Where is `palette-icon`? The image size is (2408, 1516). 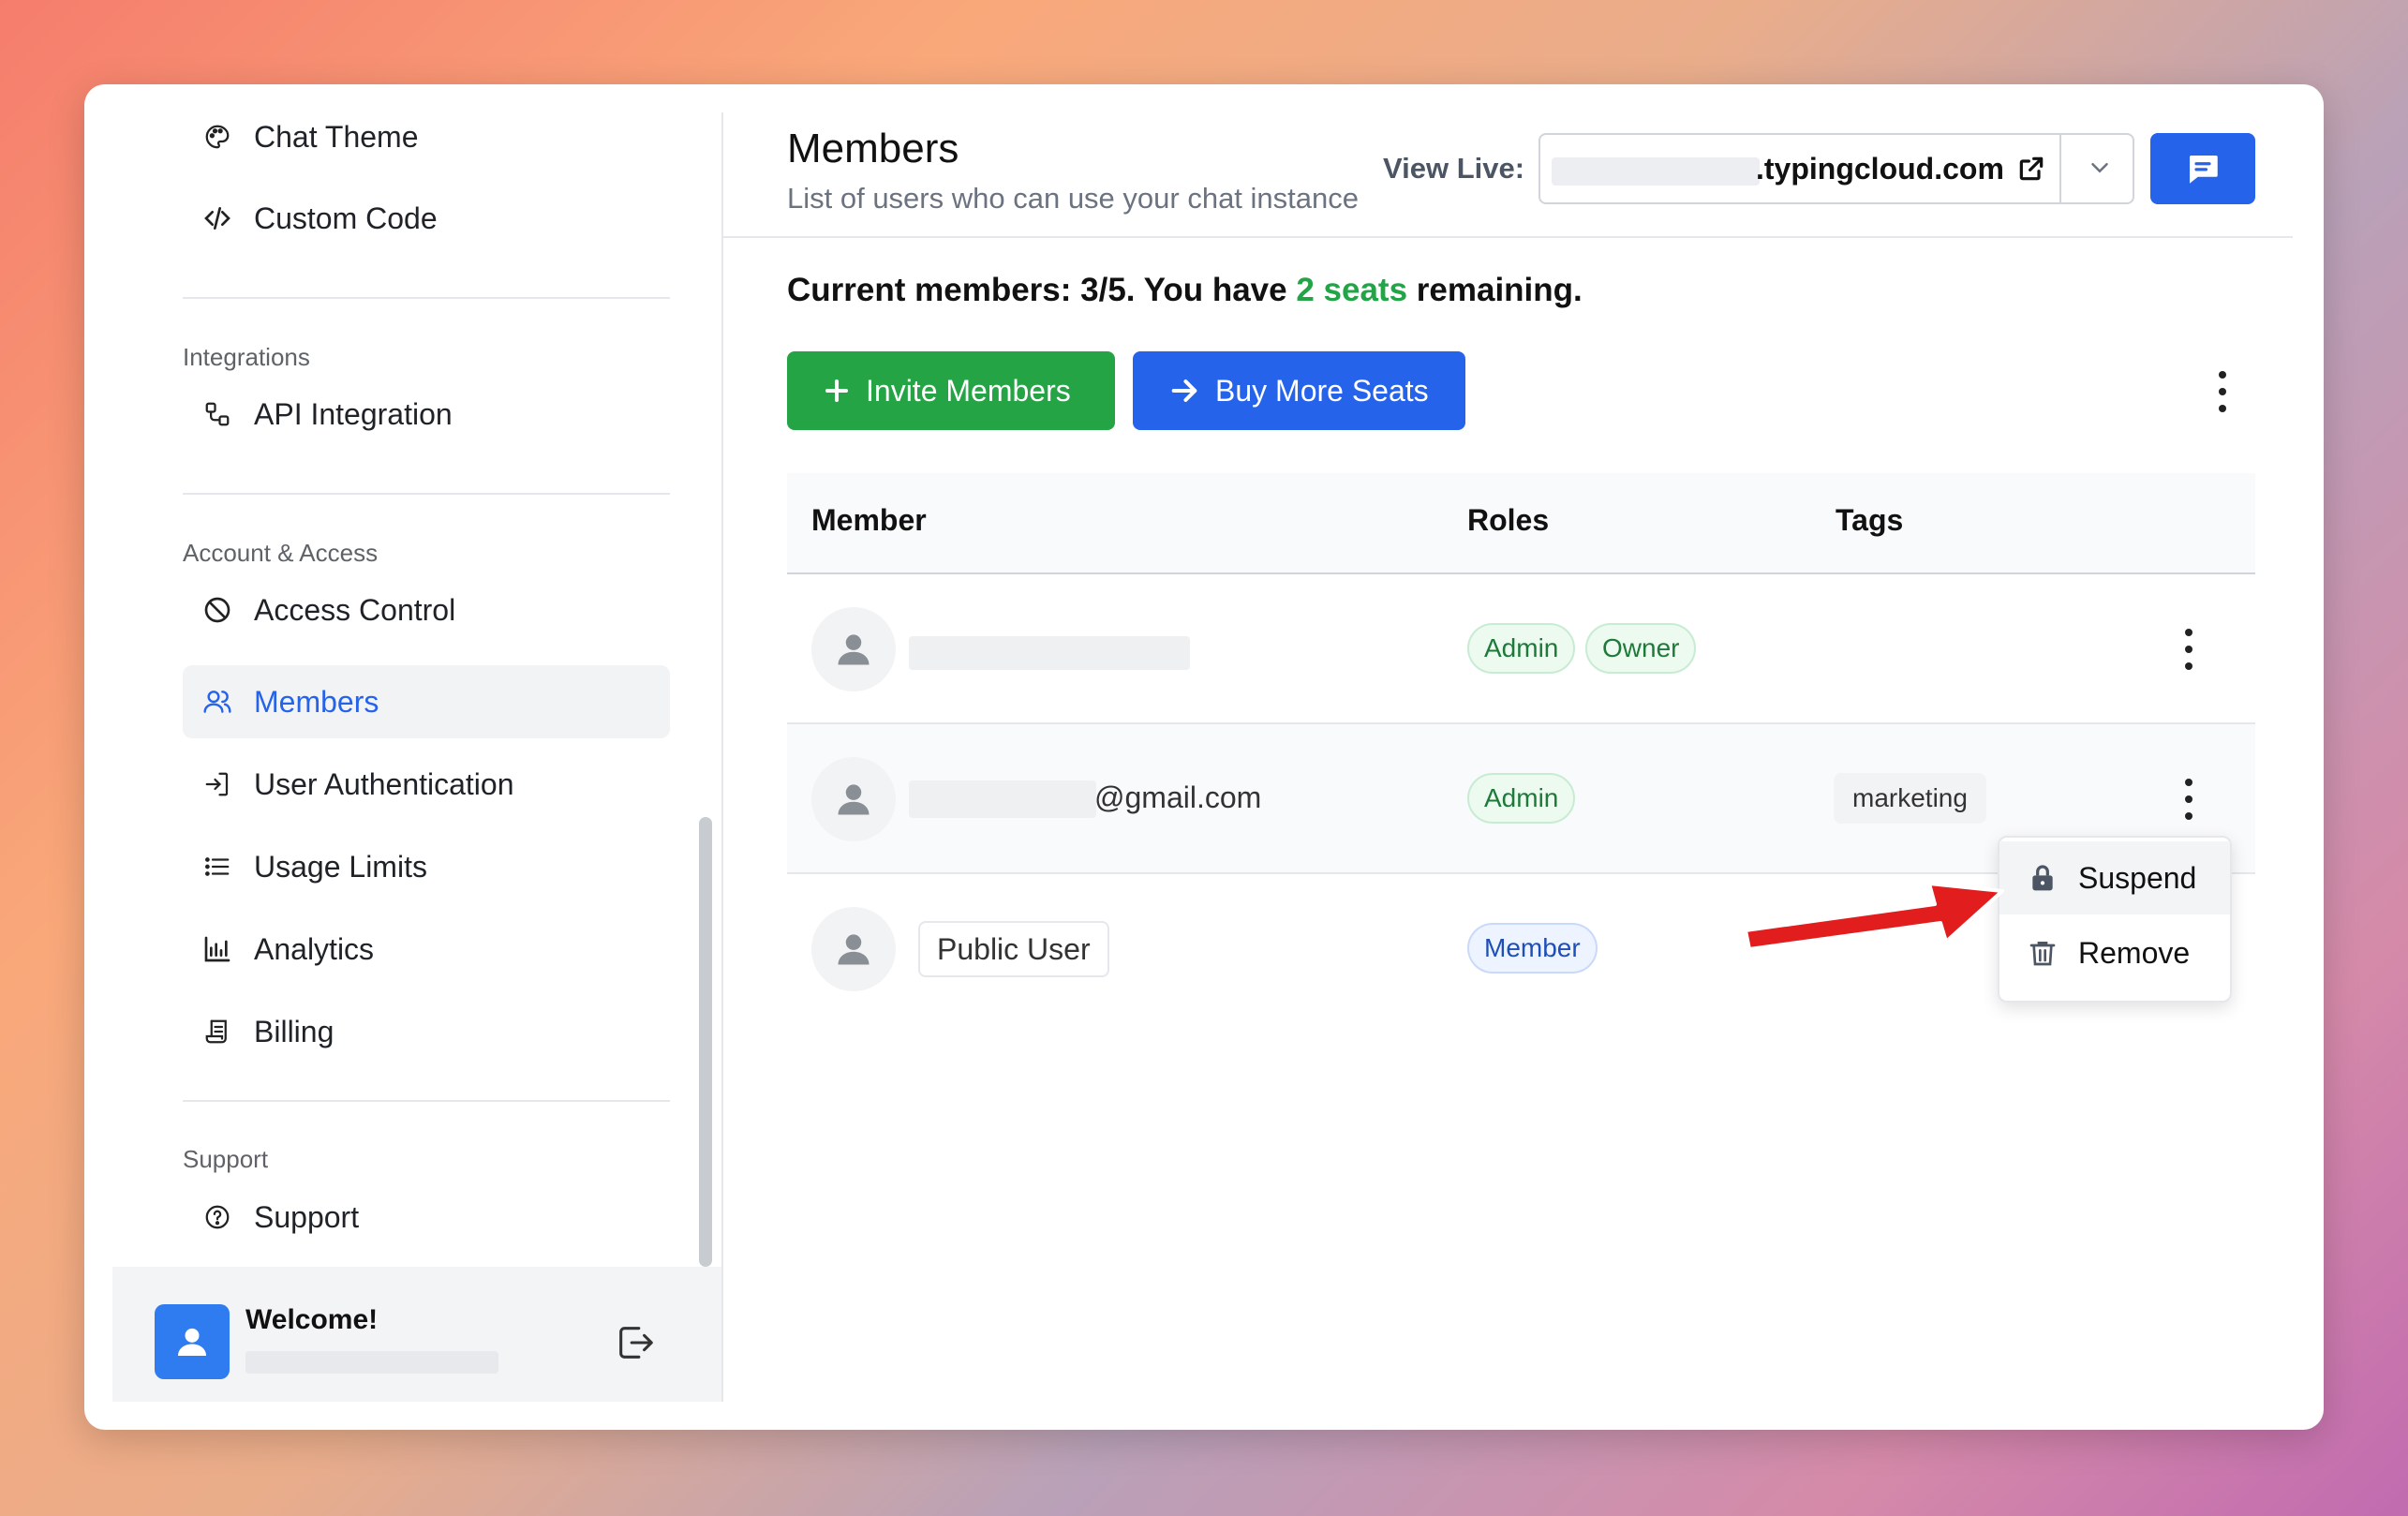 palette-icon is located at coordinates (217, 137).